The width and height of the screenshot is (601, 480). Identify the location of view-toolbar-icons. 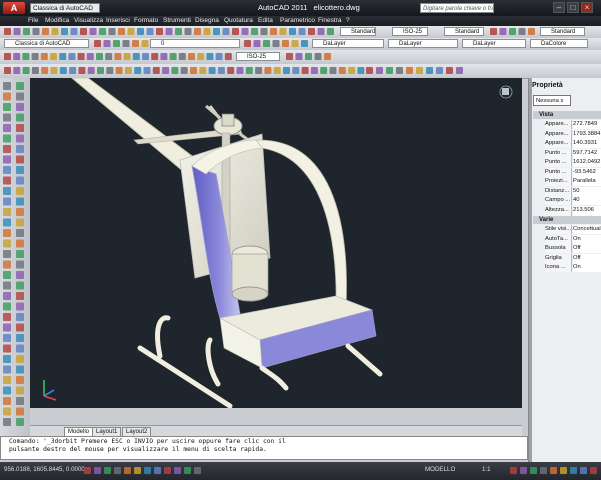
(300, 71).